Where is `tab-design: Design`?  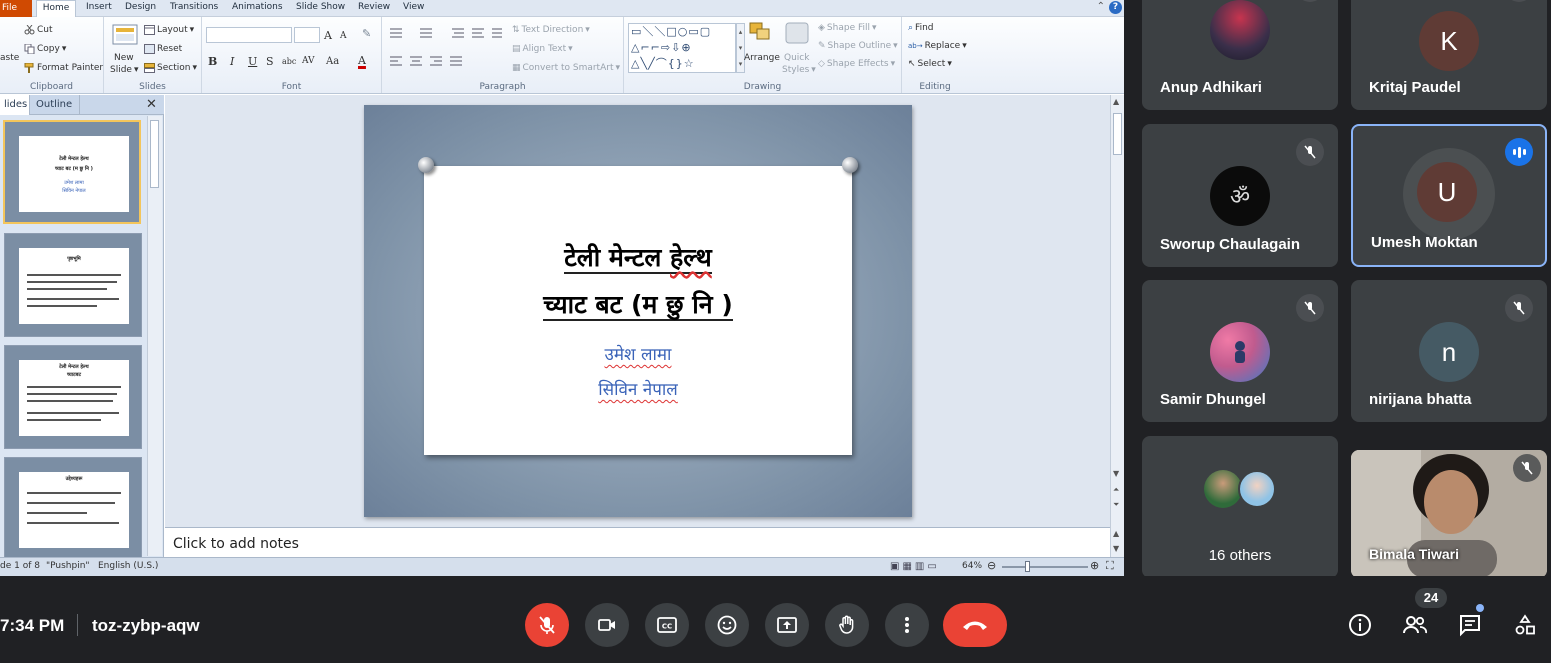 tab-design: Design is located at coordinates (140, 7).